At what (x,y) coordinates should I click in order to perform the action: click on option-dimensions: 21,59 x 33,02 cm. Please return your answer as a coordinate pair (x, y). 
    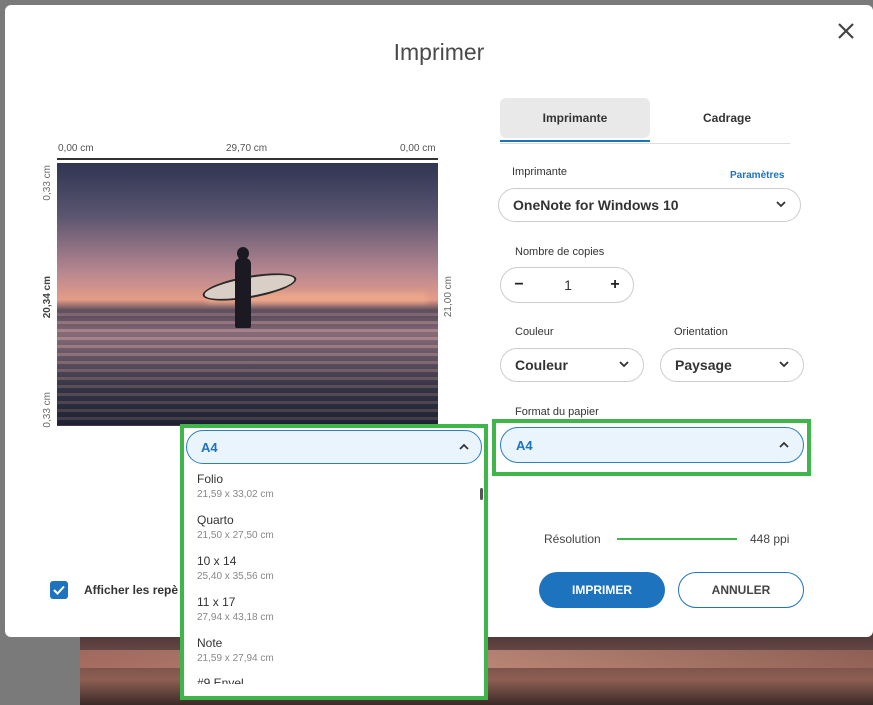
    Looking at the image, I should click on (235, 494).